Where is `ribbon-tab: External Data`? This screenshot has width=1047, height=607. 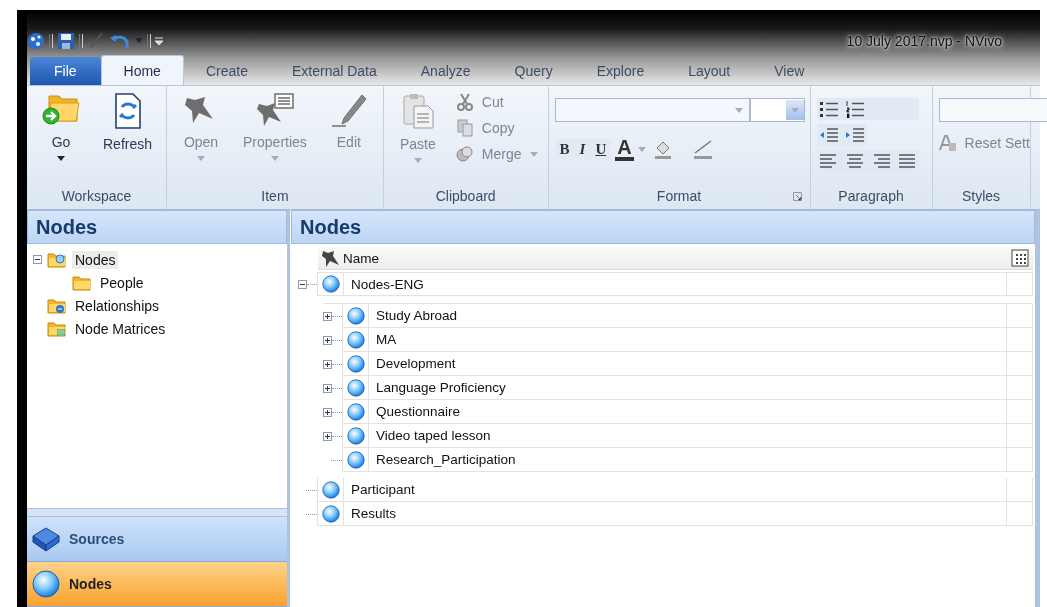
ribbon-tab: External Data is located at coordinates (334, 71).